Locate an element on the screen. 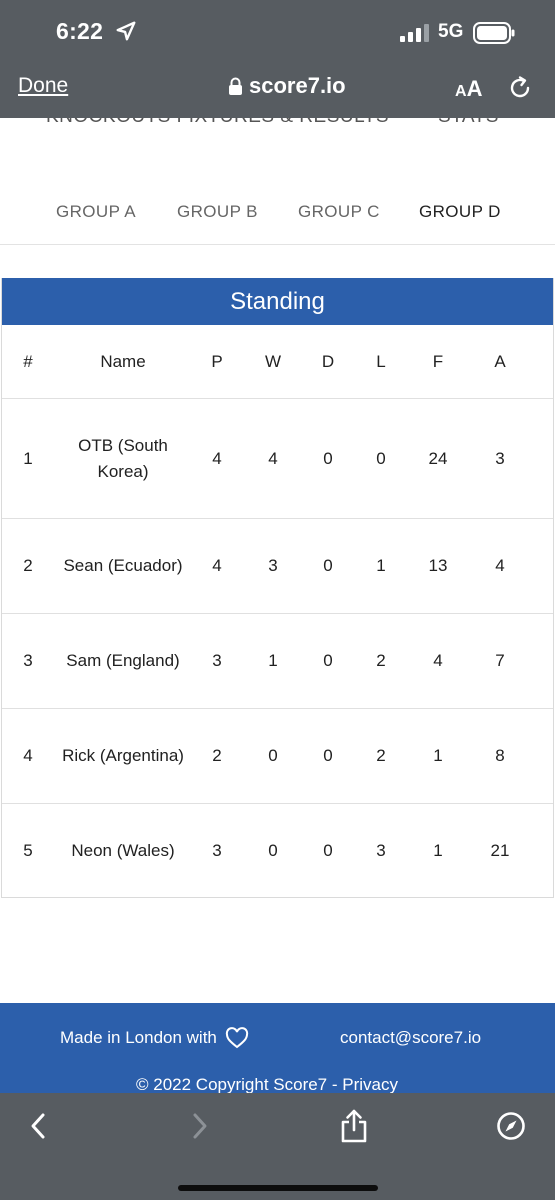 The image size is (555, 1200). cell-won: 4 is located at coordinates (273, 458).